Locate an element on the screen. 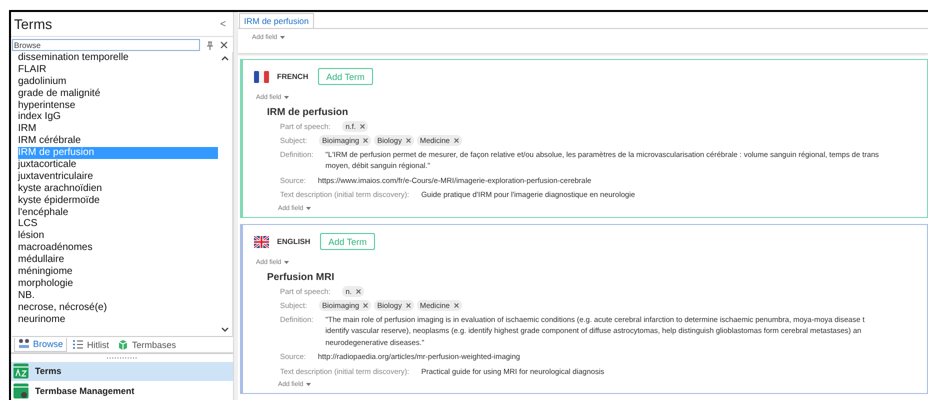 The image size is (928, 400). term-list-item: grade de malignité is located at coordinates (118, 94).